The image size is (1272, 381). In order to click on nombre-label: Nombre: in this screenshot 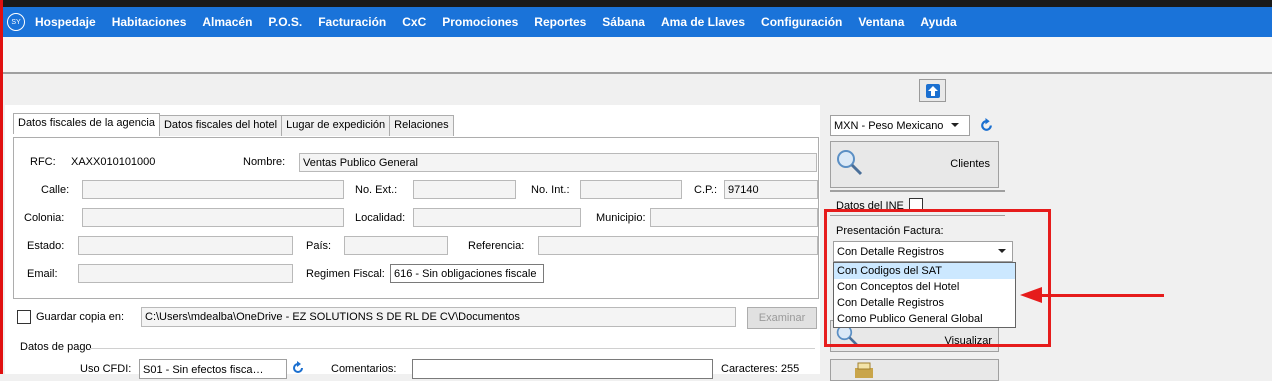, I will do `click(264, 162)`.